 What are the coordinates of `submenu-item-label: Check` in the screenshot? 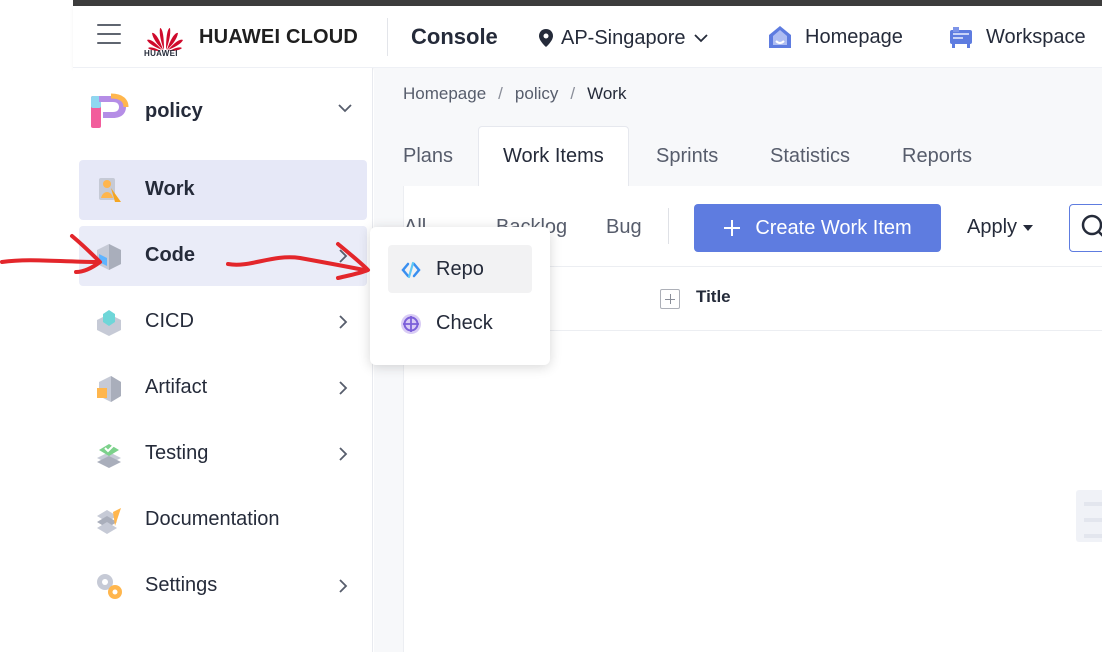 It's located at (464, 323).